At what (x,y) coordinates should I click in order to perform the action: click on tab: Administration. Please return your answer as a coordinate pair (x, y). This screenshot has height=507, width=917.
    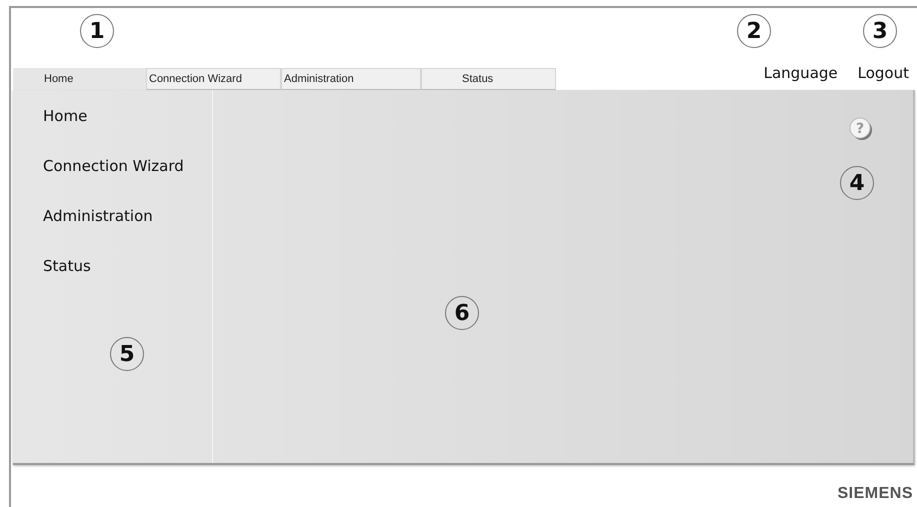
    Looking at the image, I should click on (351, 79).